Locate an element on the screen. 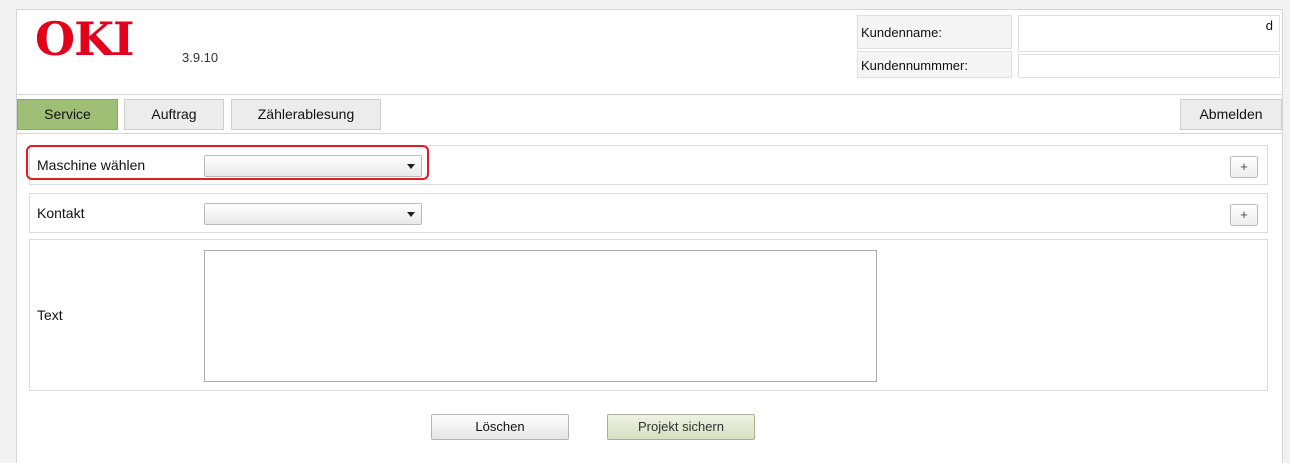 The width and height of the screenshot is (1290, 463). delete-button: Löschen is located at coordinates (500, 427).